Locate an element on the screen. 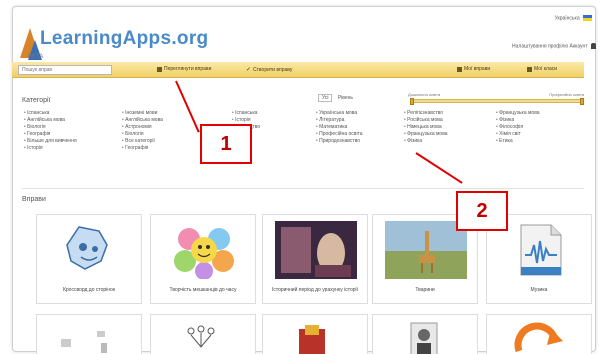 The image size is (606, 354). arrow-cycle-thumbnail is located at coordinates (538, 337).